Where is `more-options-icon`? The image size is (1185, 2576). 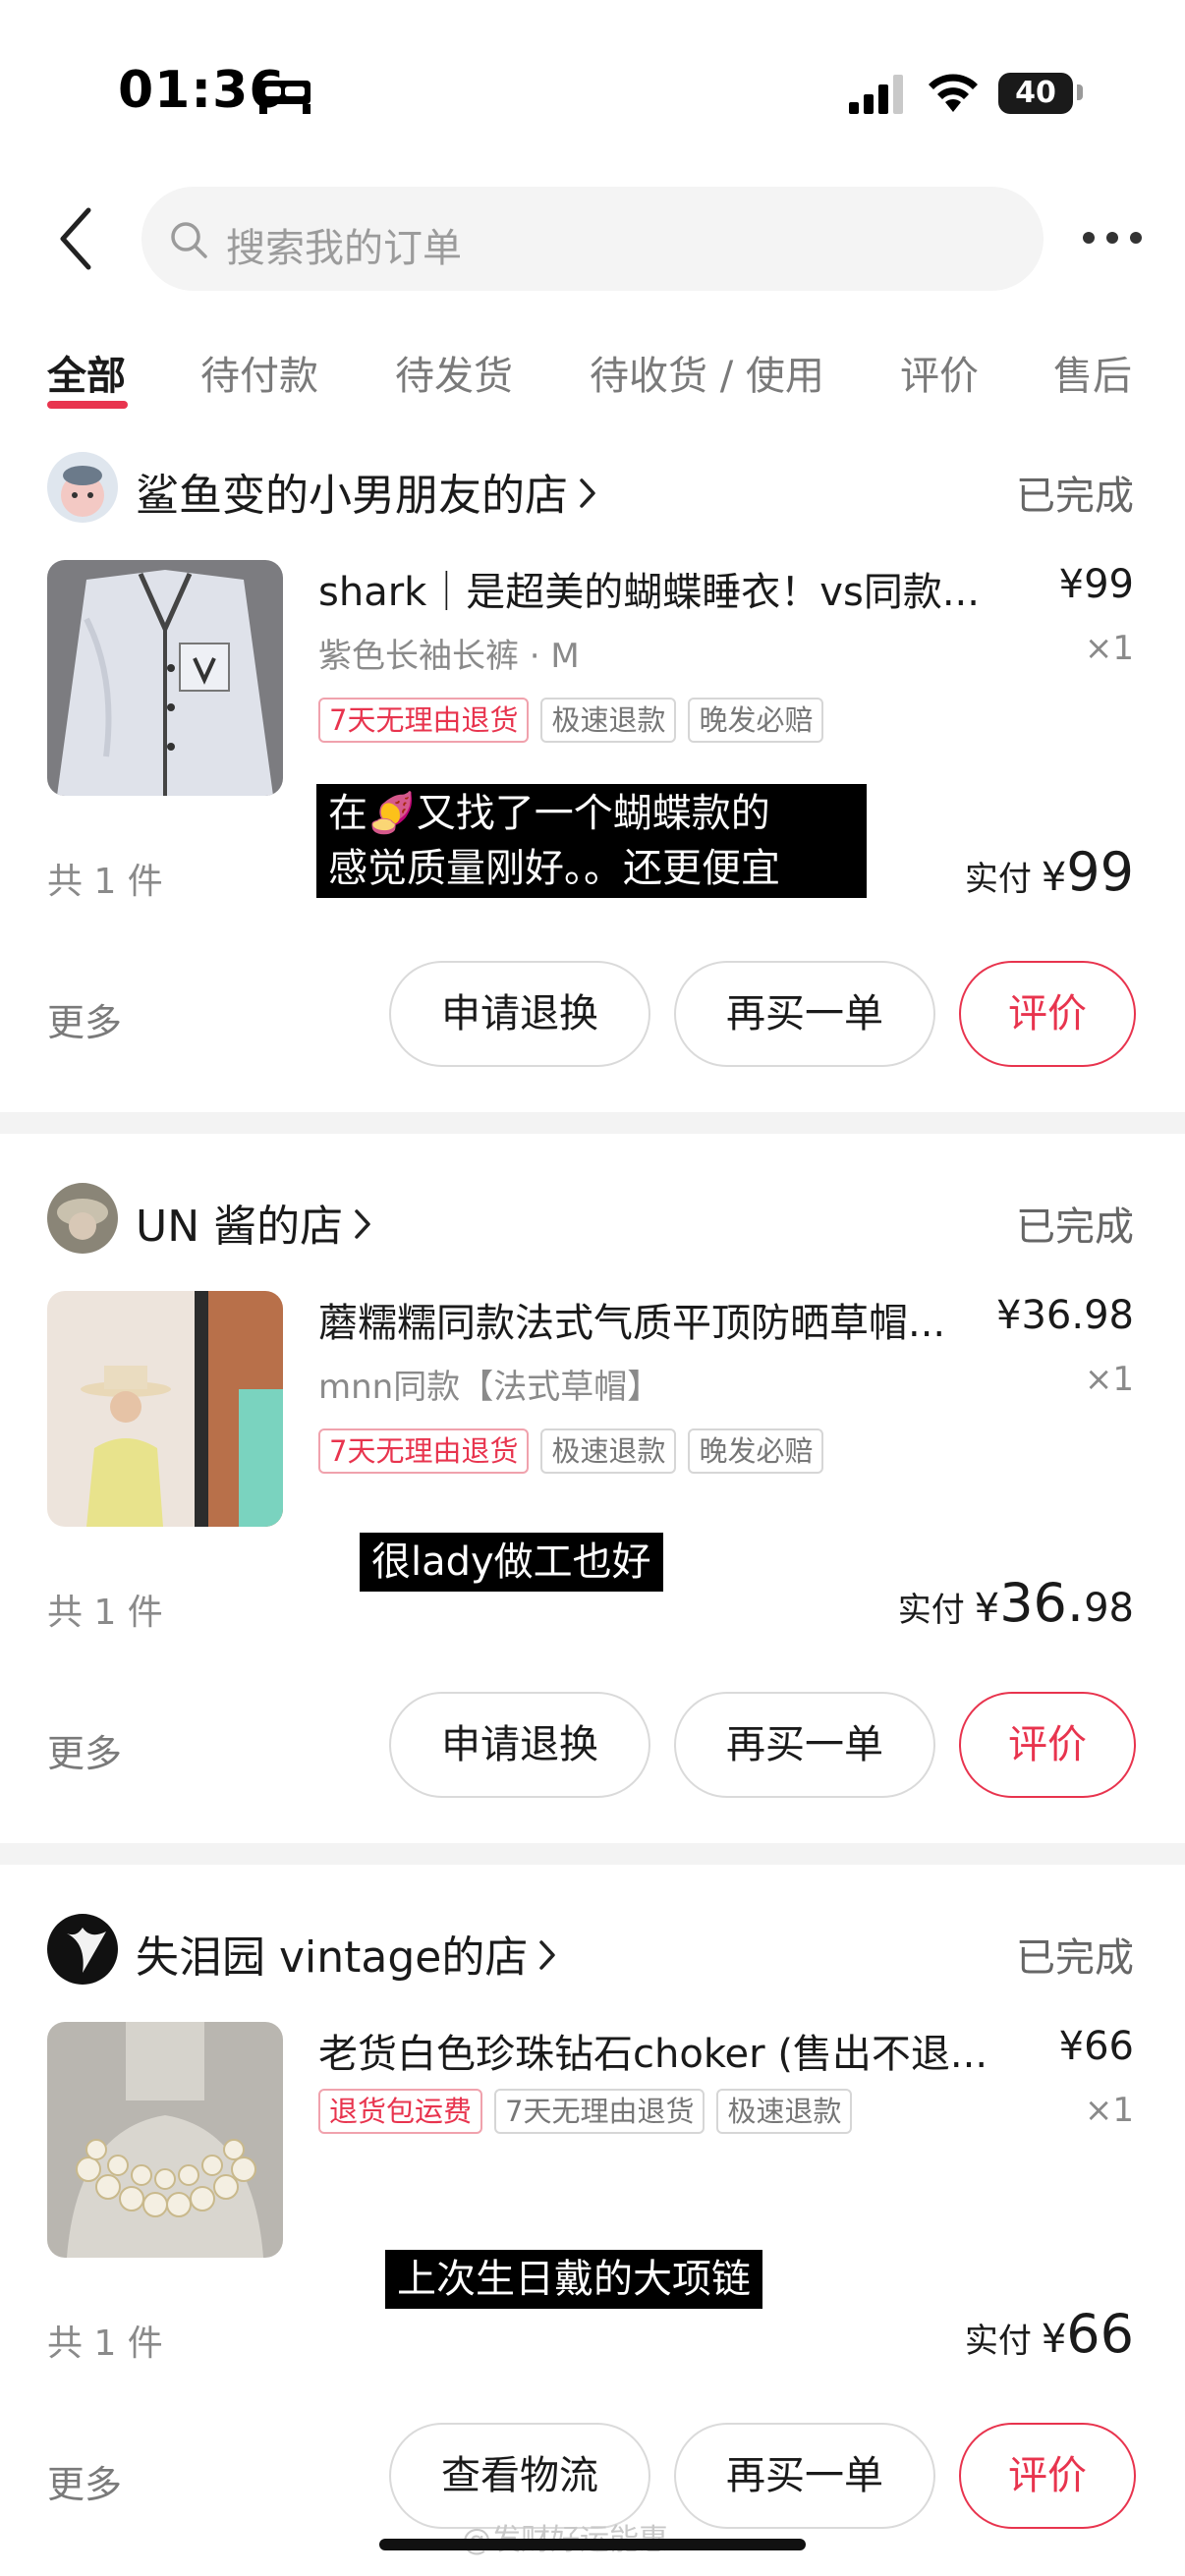 more-options-icon is located at coordinates (1112, 239).